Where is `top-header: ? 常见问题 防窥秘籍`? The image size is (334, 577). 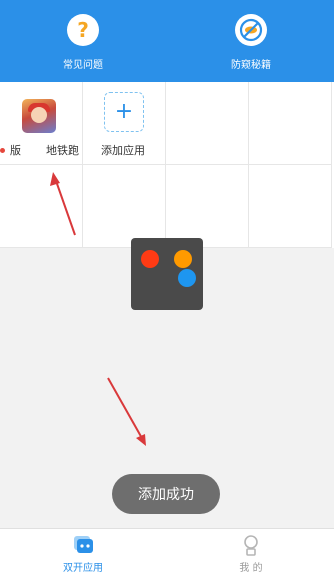
top-header: ? 常见问题 防窥秘籍 is located at coordinates (167, 41).